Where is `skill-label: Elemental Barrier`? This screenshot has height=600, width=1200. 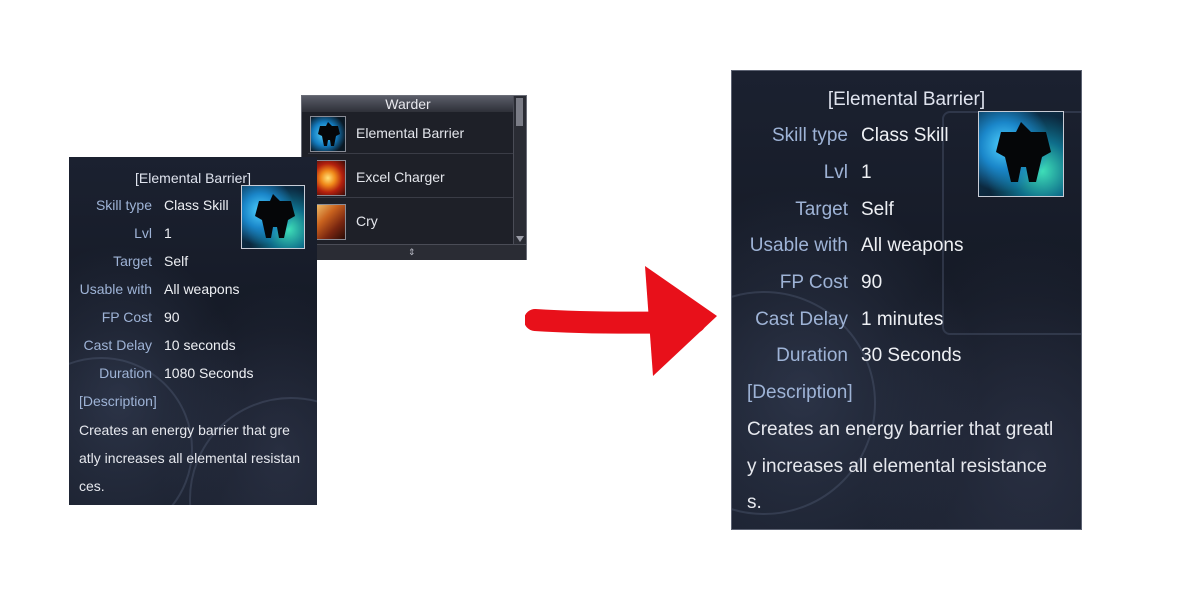 skill-label: Elemental Barrier is located at coordinates (410, 133).